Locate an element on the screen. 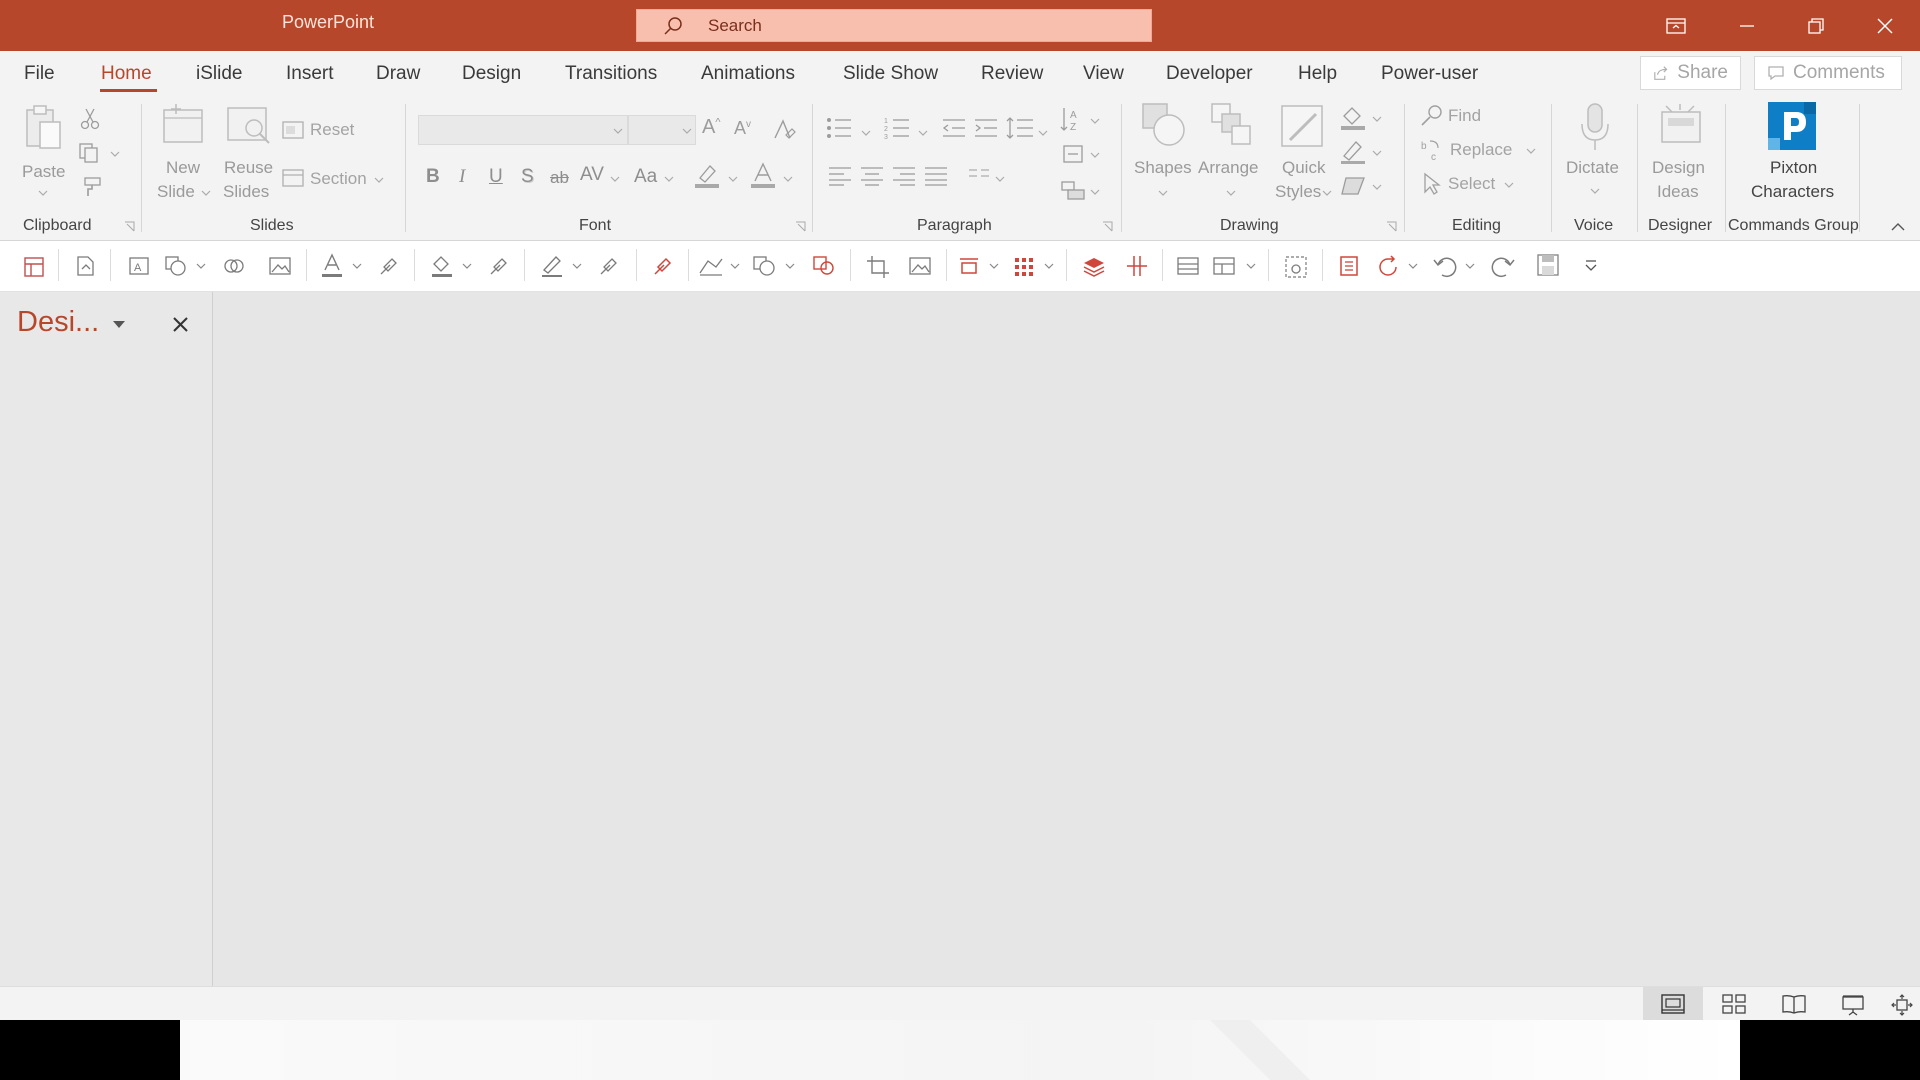 The height and width of the screenshot is (1080, 1920). undo-icon is located at coordinates (1445, 266).